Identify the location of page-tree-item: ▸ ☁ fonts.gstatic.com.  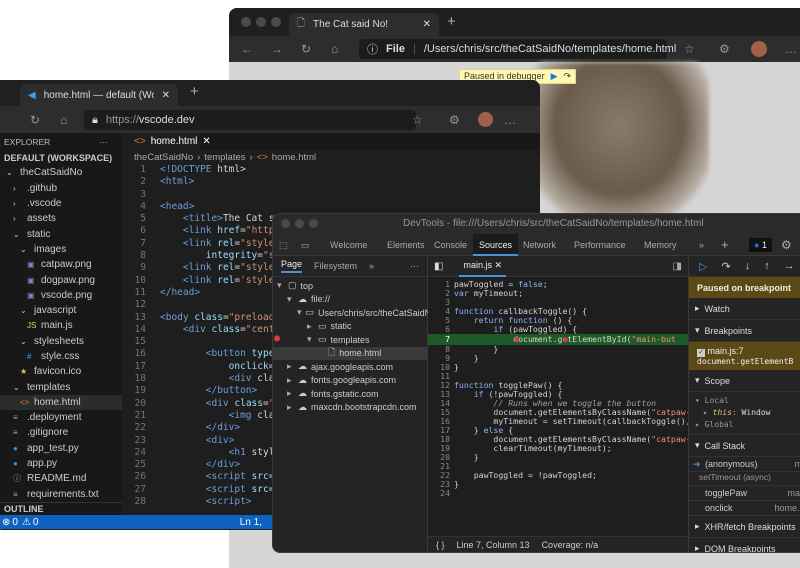
(350, 394).